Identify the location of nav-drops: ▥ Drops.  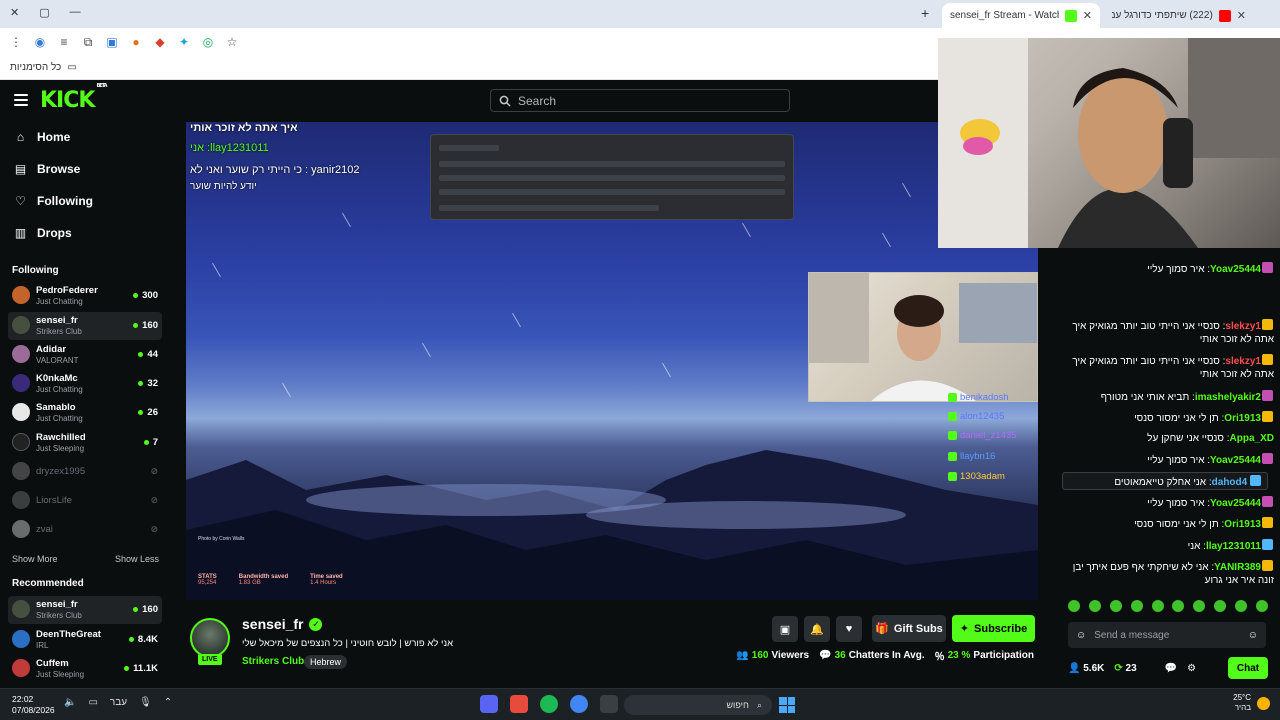
(43, 233).